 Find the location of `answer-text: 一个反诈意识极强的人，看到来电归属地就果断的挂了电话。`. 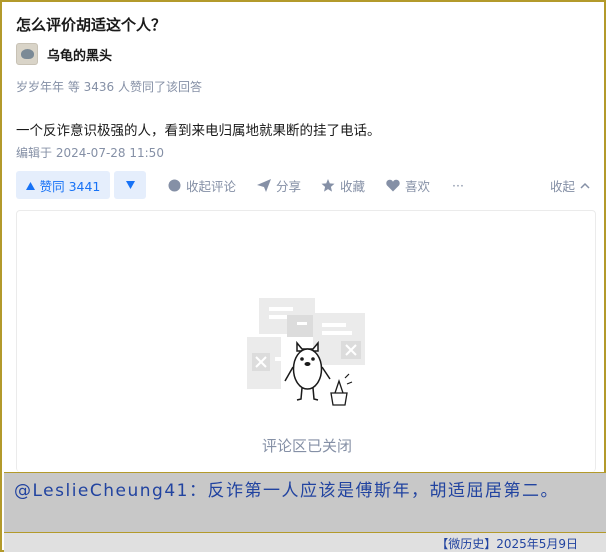

answer-text: 一个反诈意识极强的人，看到来电归属地就果断的挂了电话。 is located at coordinates (198, 131).